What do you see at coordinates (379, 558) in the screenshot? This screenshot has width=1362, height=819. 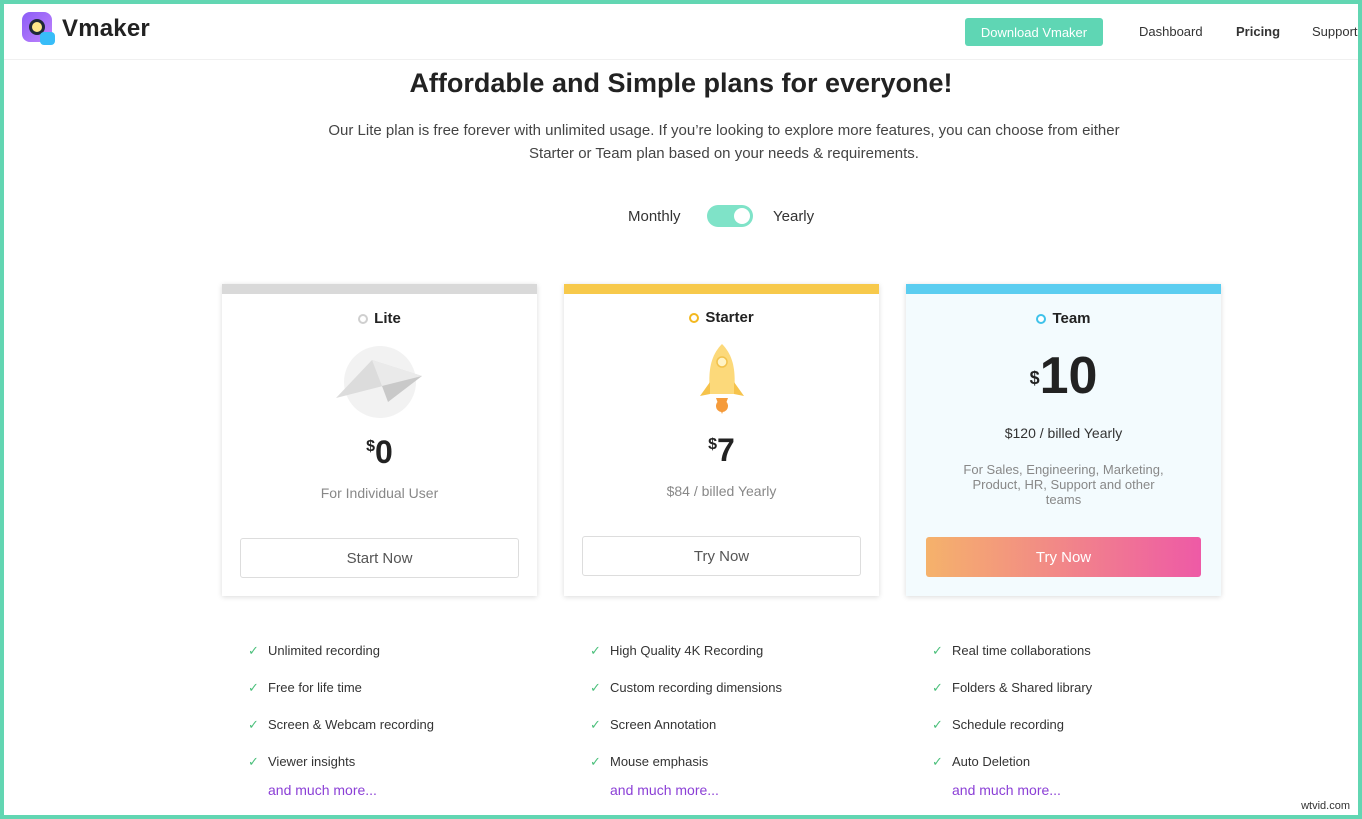 I see `start-now-button: Start Now` at bounding box center [379, 558].